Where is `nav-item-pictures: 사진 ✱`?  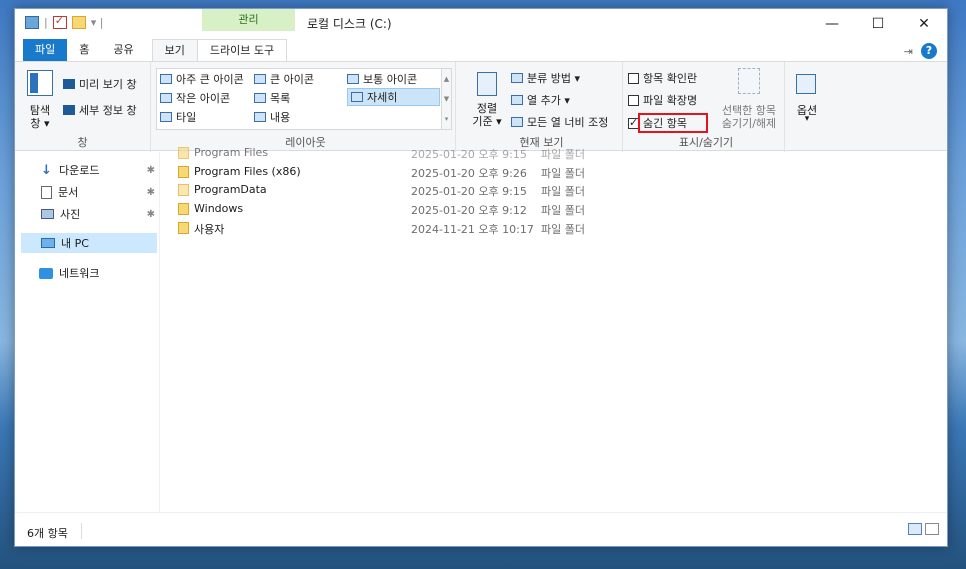 nav-item-pictures: 사진 ✱ is located at coordinates (87, 214).